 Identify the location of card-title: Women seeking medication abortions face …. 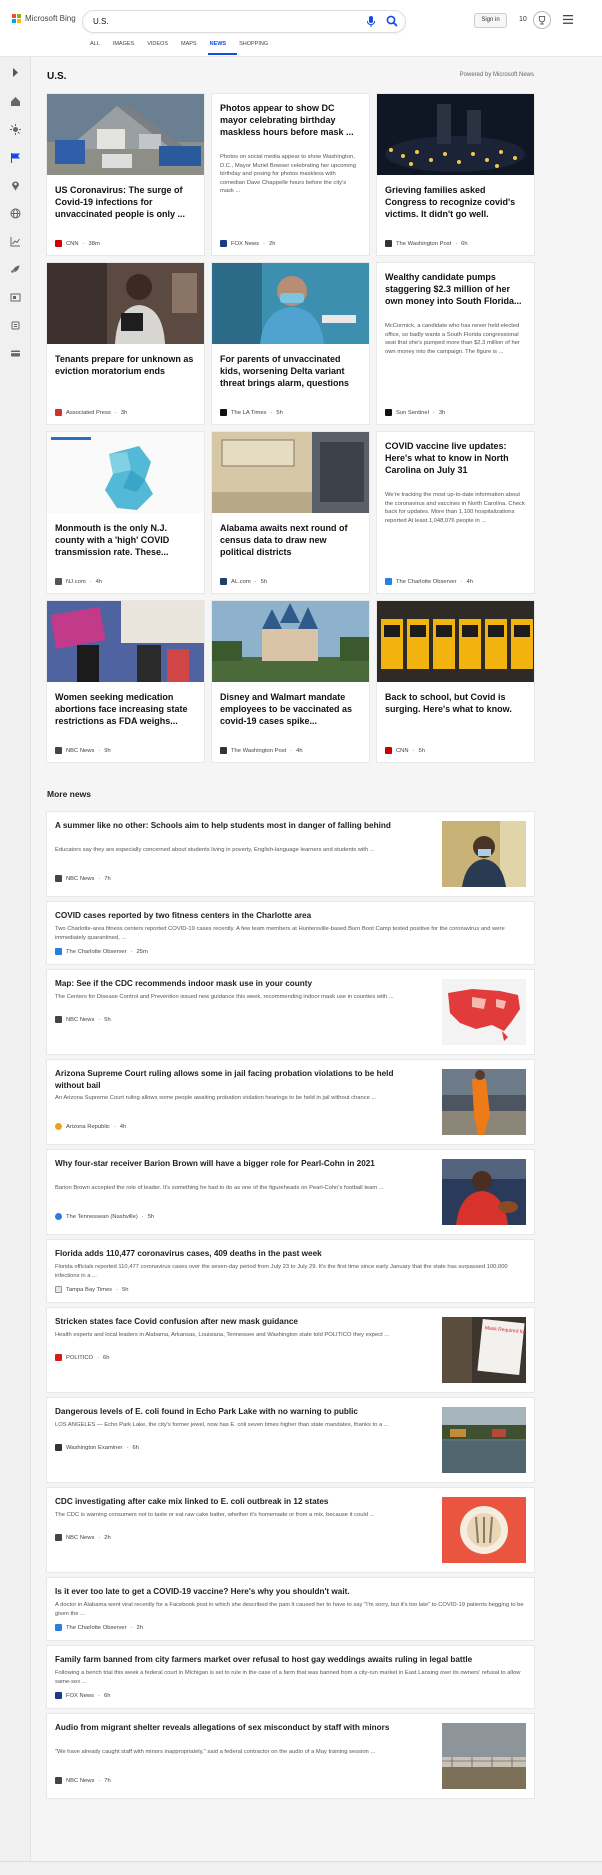
(126, 709).